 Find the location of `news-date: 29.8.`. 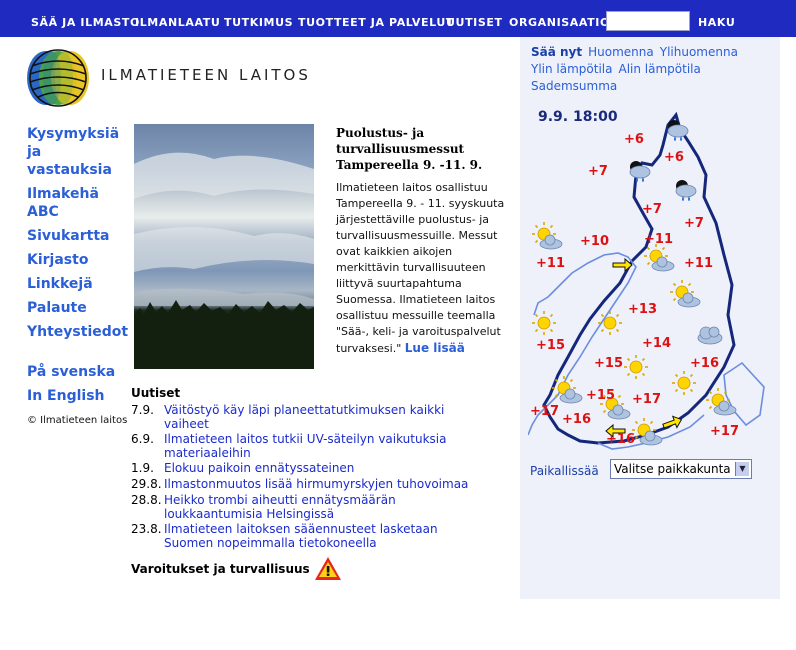

news-date: 29.8. is located at coordinates (146, 484).